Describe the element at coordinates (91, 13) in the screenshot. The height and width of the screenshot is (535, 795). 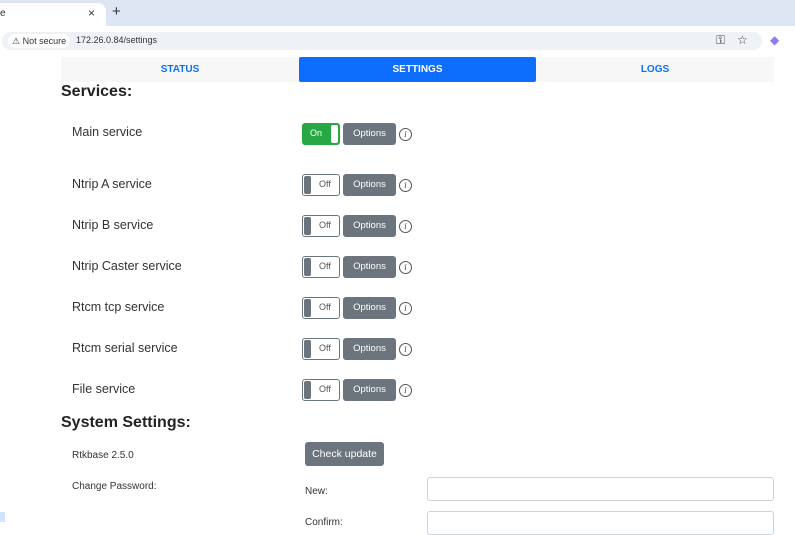
I see `close-icon: ×` at that location.